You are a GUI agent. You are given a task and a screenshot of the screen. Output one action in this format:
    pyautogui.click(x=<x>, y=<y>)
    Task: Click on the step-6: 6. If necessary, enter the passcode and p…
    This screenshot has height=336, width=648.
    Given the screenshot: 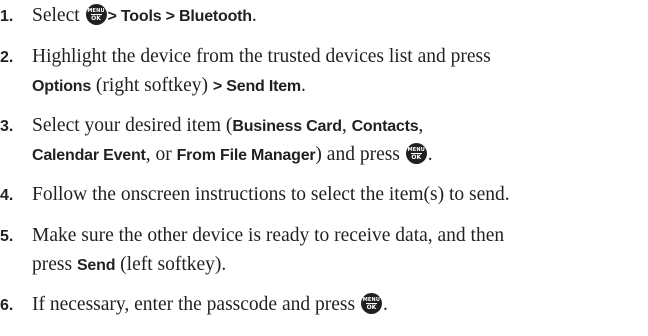 What is the action you would take?
    pyautogui.click(x=324, y=305)
    